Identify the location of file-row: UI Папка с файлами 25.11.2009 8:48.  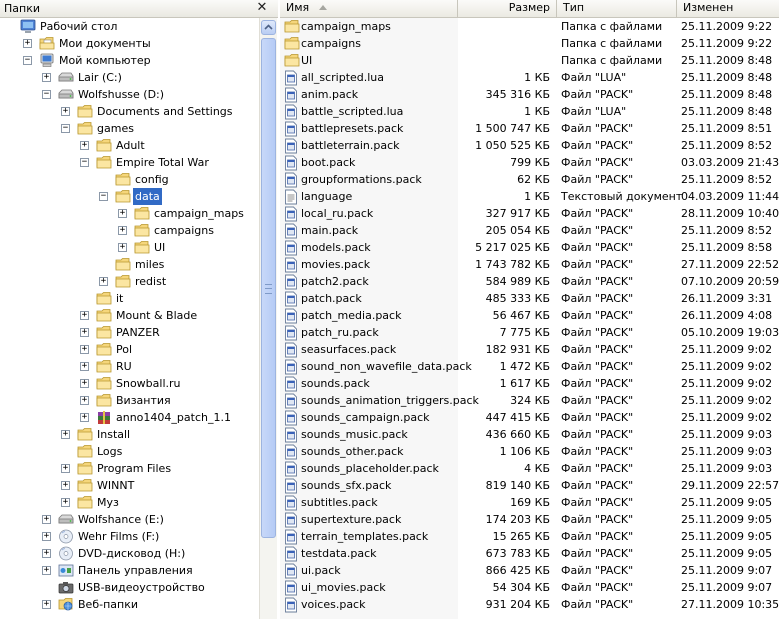
(529, 60).